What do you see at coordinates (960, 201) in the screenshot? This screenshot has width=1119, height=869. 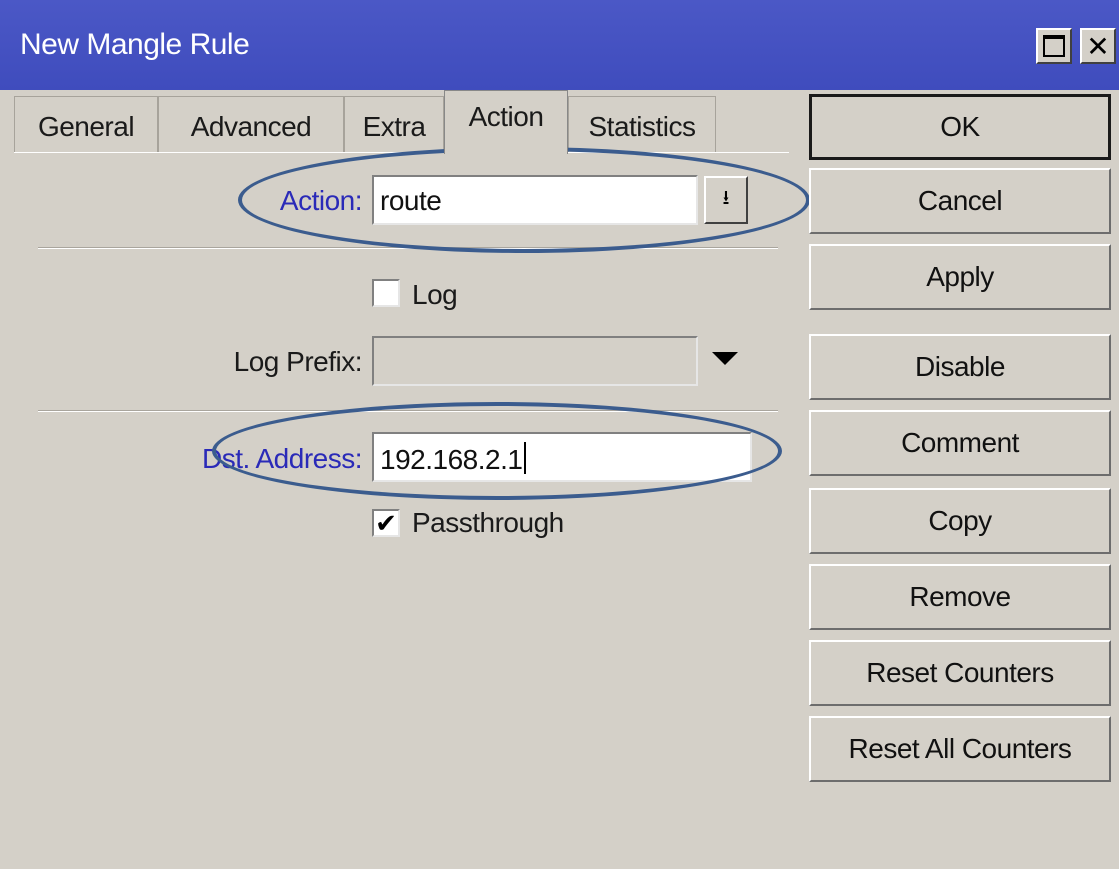 I see `cancel-button: Cancel` at bounding box center [960, 201].